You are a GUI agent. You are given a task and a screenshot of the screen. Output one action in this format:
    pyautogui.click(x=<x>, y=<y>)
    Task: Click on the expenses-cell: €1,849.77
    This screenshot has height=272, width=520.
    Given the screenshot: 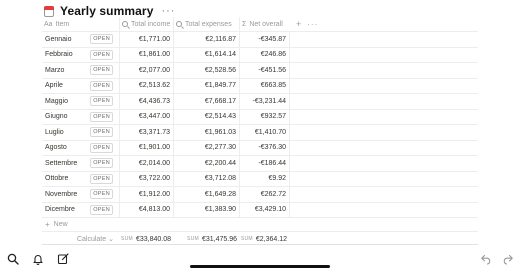 What is the action you would take?
    pyautogui.click(x=207, y=85)
    